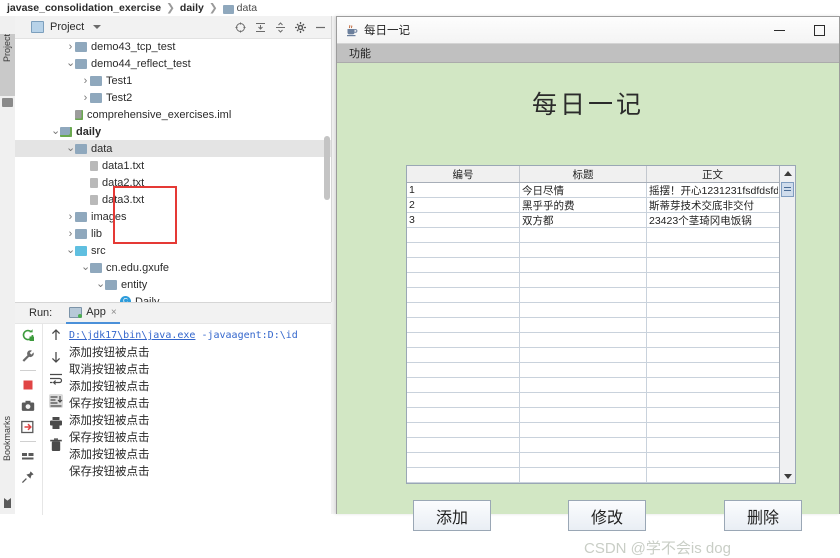 This screenshot has height=558, width=840. Describe the element at coordinates (173, 250) in the screenshot. I see `tree-item-src: ⌄ src` at that location.